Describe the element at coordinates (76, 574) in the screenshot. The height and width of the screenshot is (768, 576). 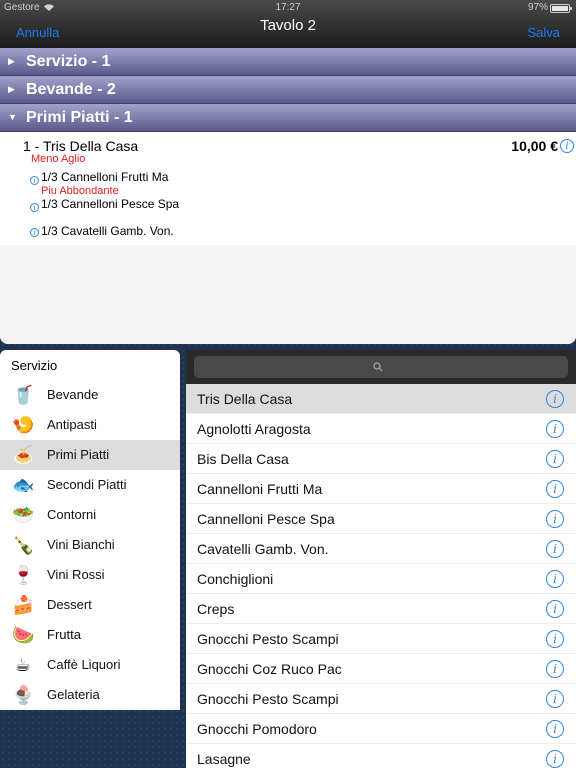
I see `category-label: Vini Rossi` at that location.